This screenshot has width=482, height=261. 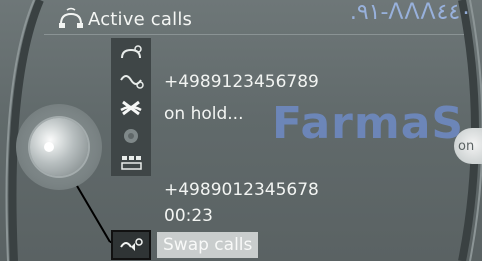 What do you see at coordinates (241, 82) in the screenshot?
I see `call-1-number: +4989123456789` at bounding box center [241, 82].